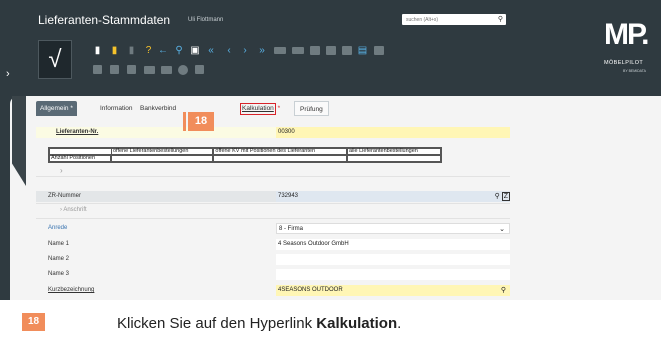 The image size is (661, 342). I want to click on kurzbezeichnung-field: 4SEASONS OUTDOOR ⚲, so click(393, 290).